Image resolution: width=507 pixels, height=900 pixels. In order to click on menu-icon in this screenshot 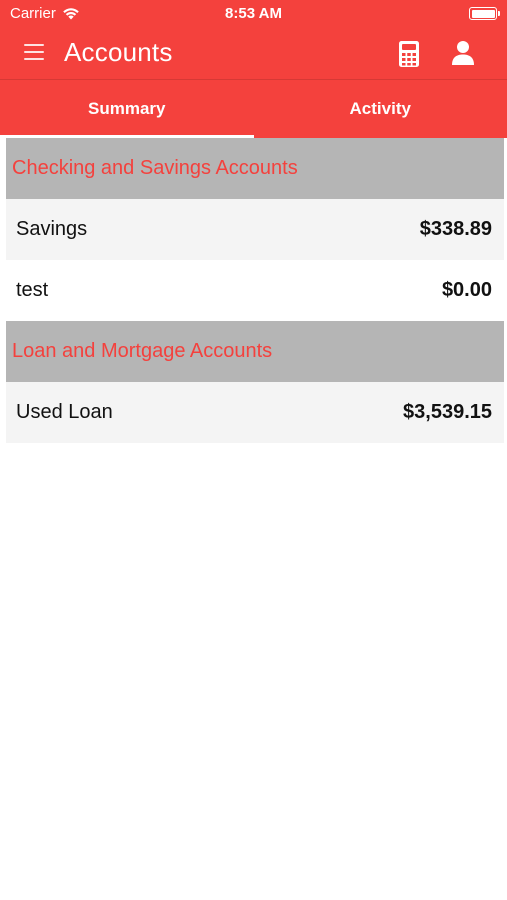, I will do `click(34, 53)`.